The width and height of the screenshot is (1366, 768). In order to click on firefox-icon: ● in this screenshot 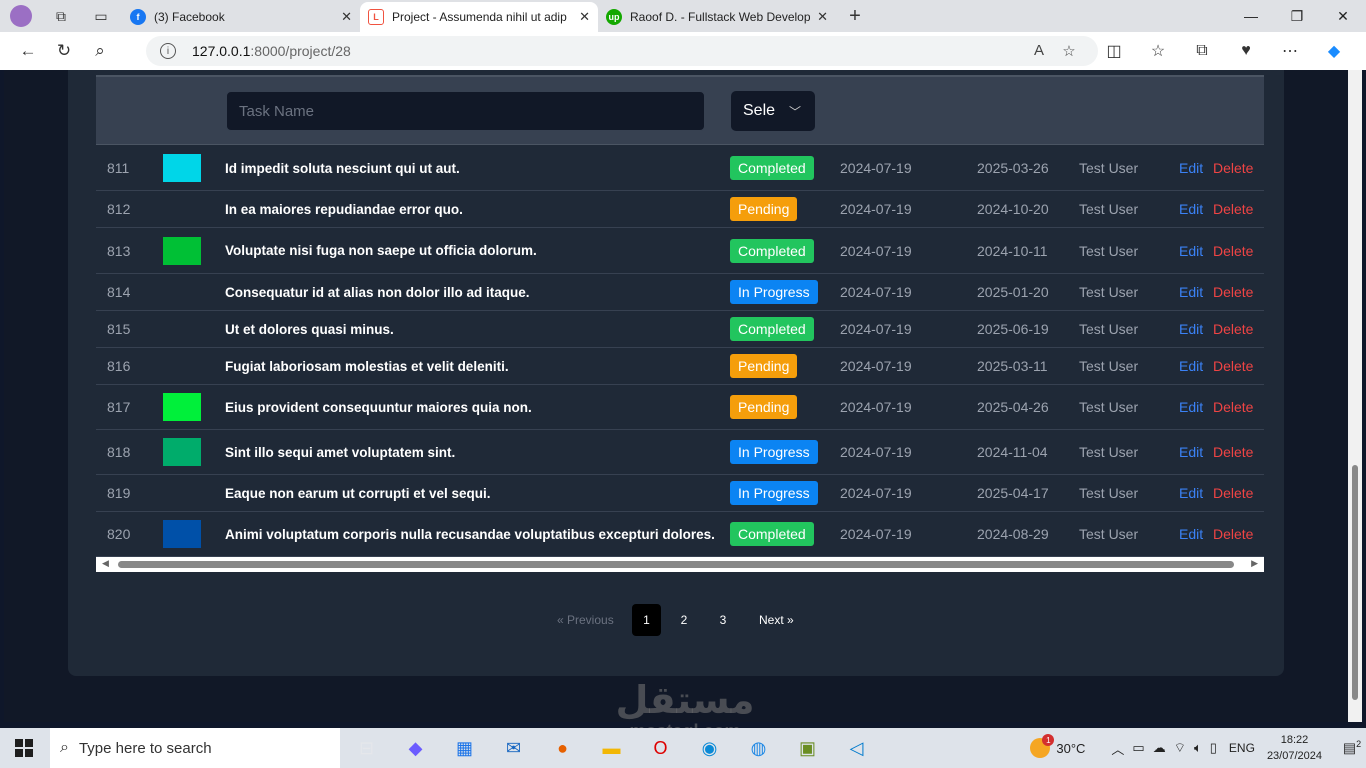, I will do `click(562, 748)`.